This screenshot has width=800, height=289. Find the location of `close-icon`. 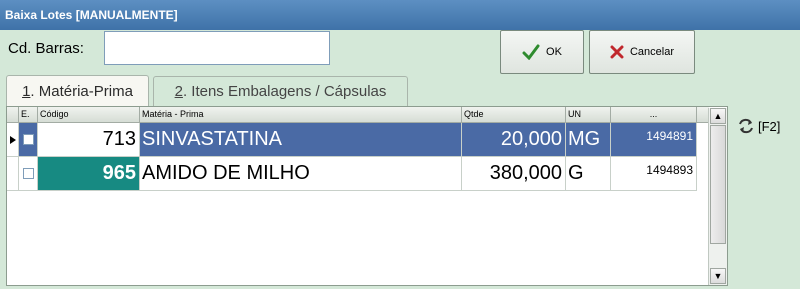

close-icon is located at coordinates (617, 52).